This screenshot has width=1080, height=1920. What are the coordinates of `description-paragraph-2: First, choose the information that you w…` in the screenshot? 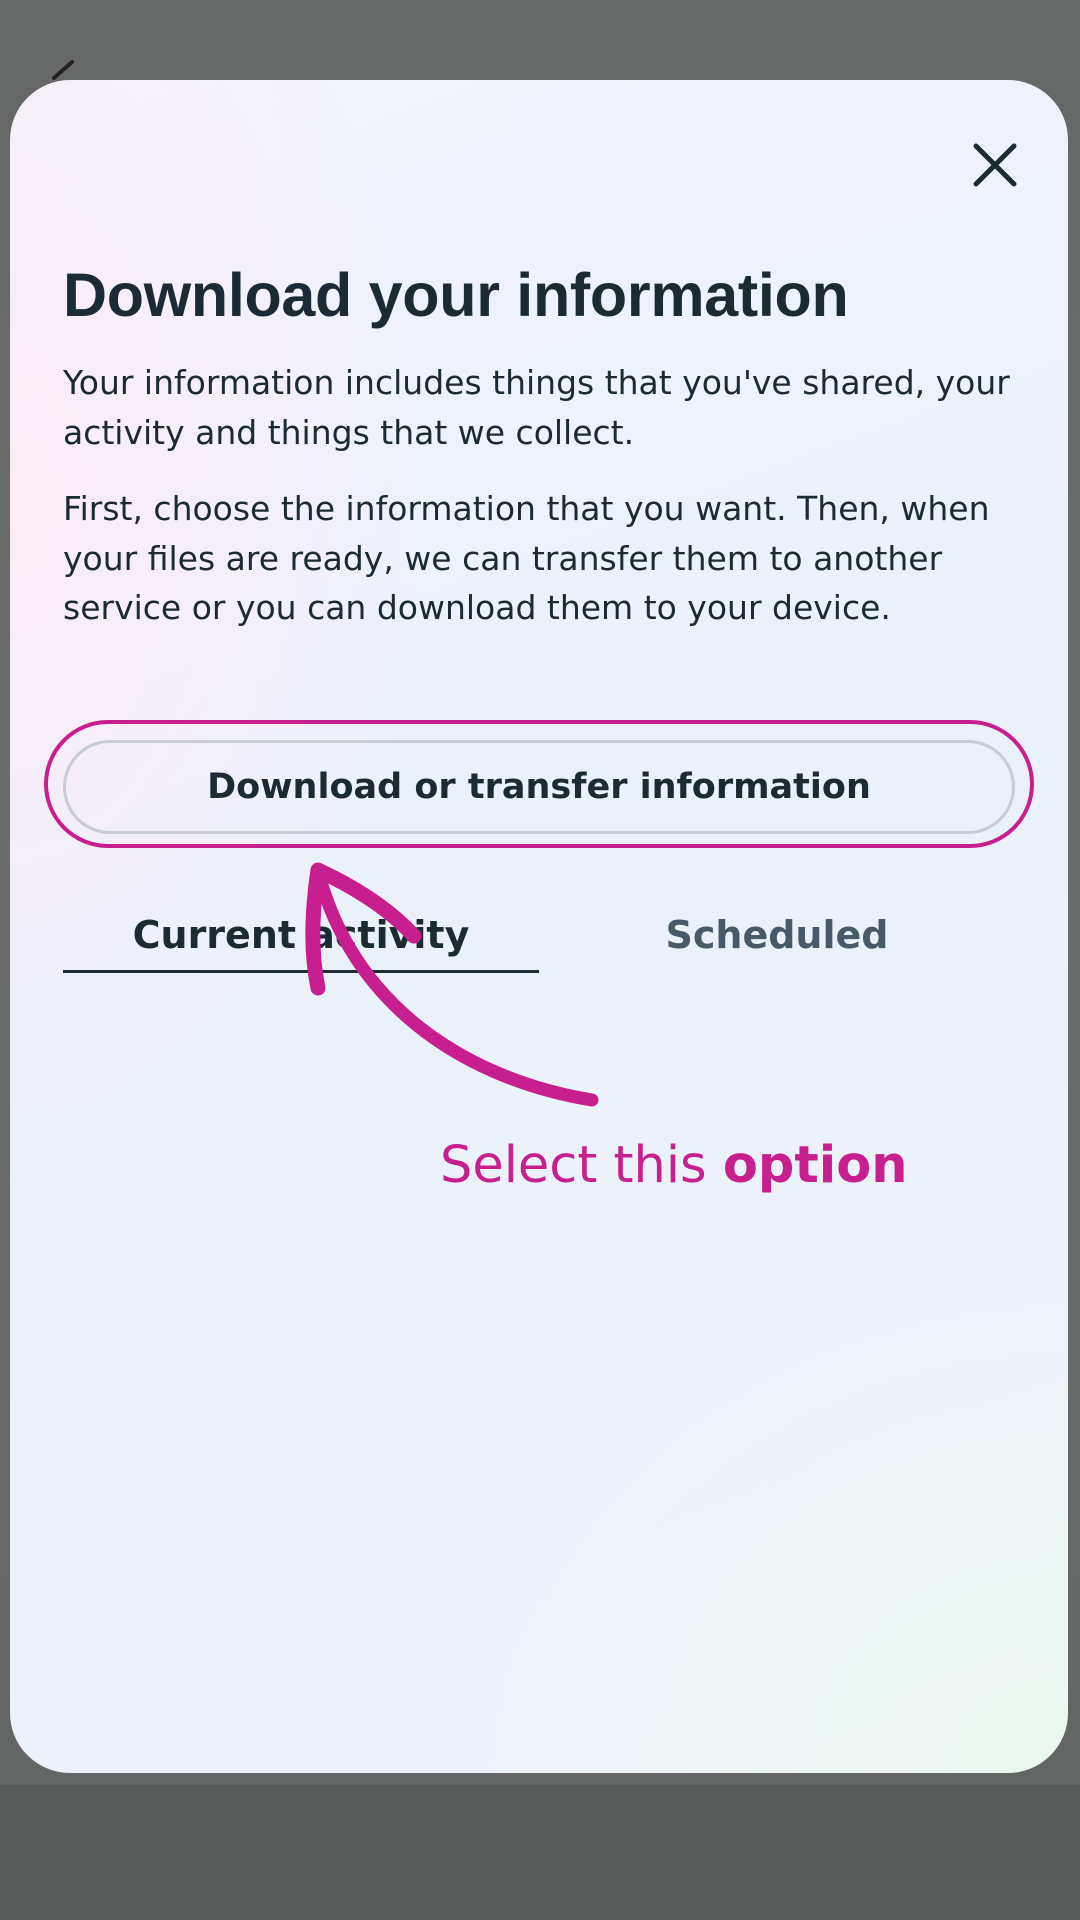 It's located at (526, 558).